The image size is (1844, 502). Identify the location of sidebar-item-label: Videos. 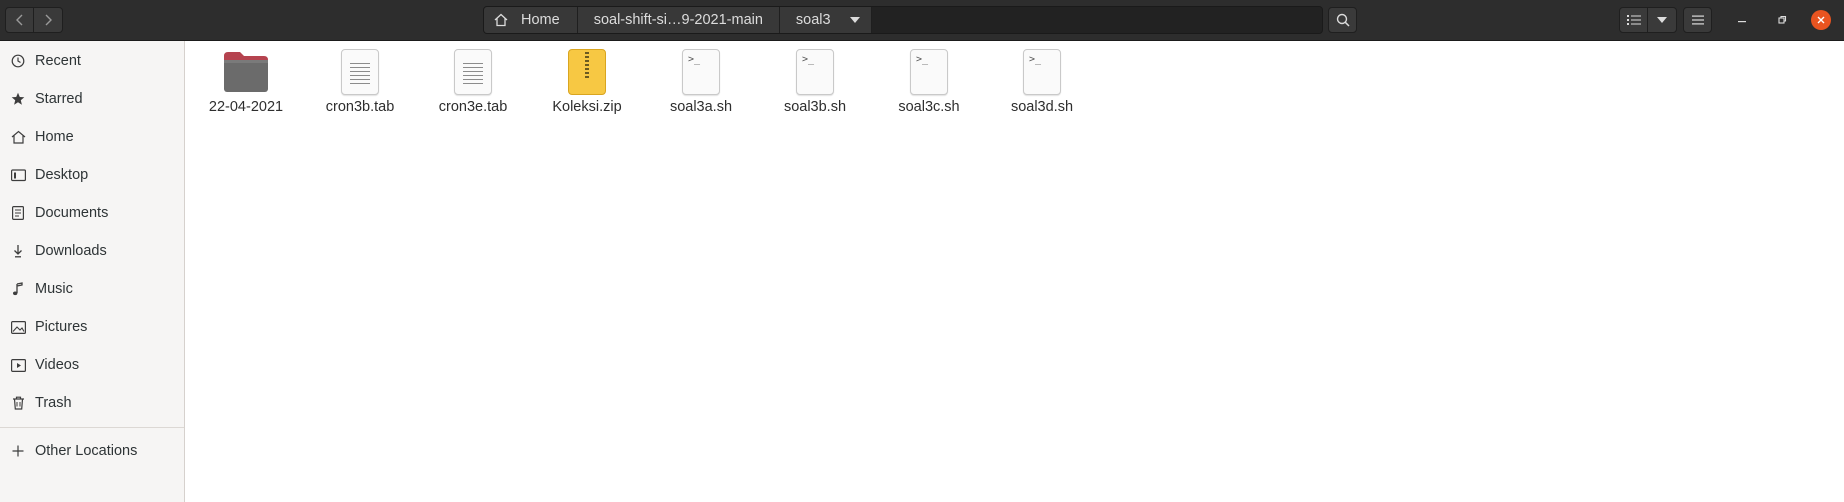
(57, 365).